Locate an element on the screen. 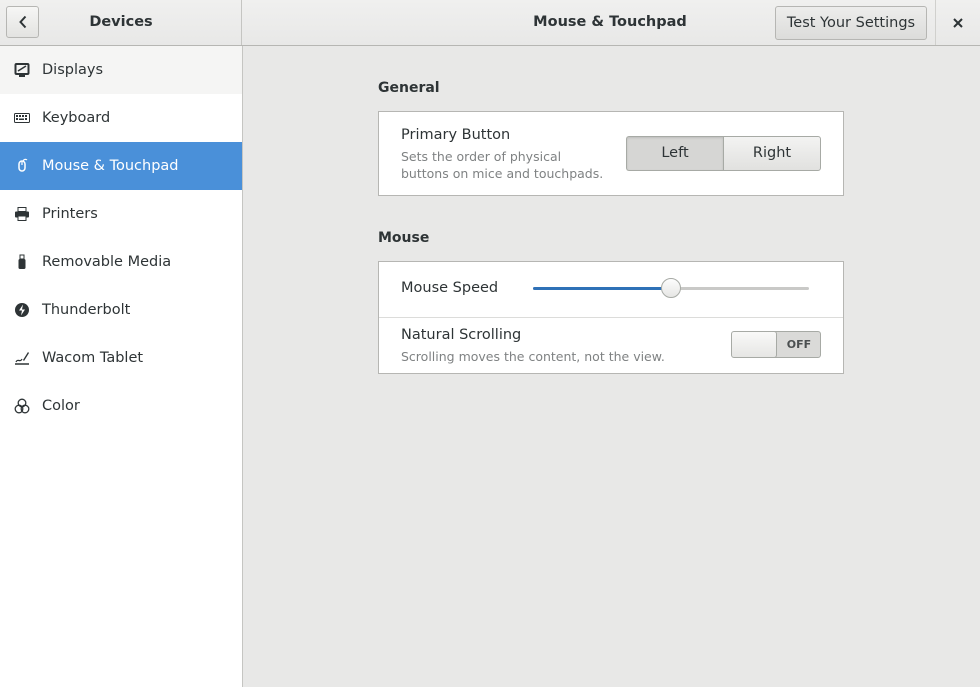 This screenshot has height=687, width=980. mouse-section-title: Mouse is located at coordinates (404, 238).